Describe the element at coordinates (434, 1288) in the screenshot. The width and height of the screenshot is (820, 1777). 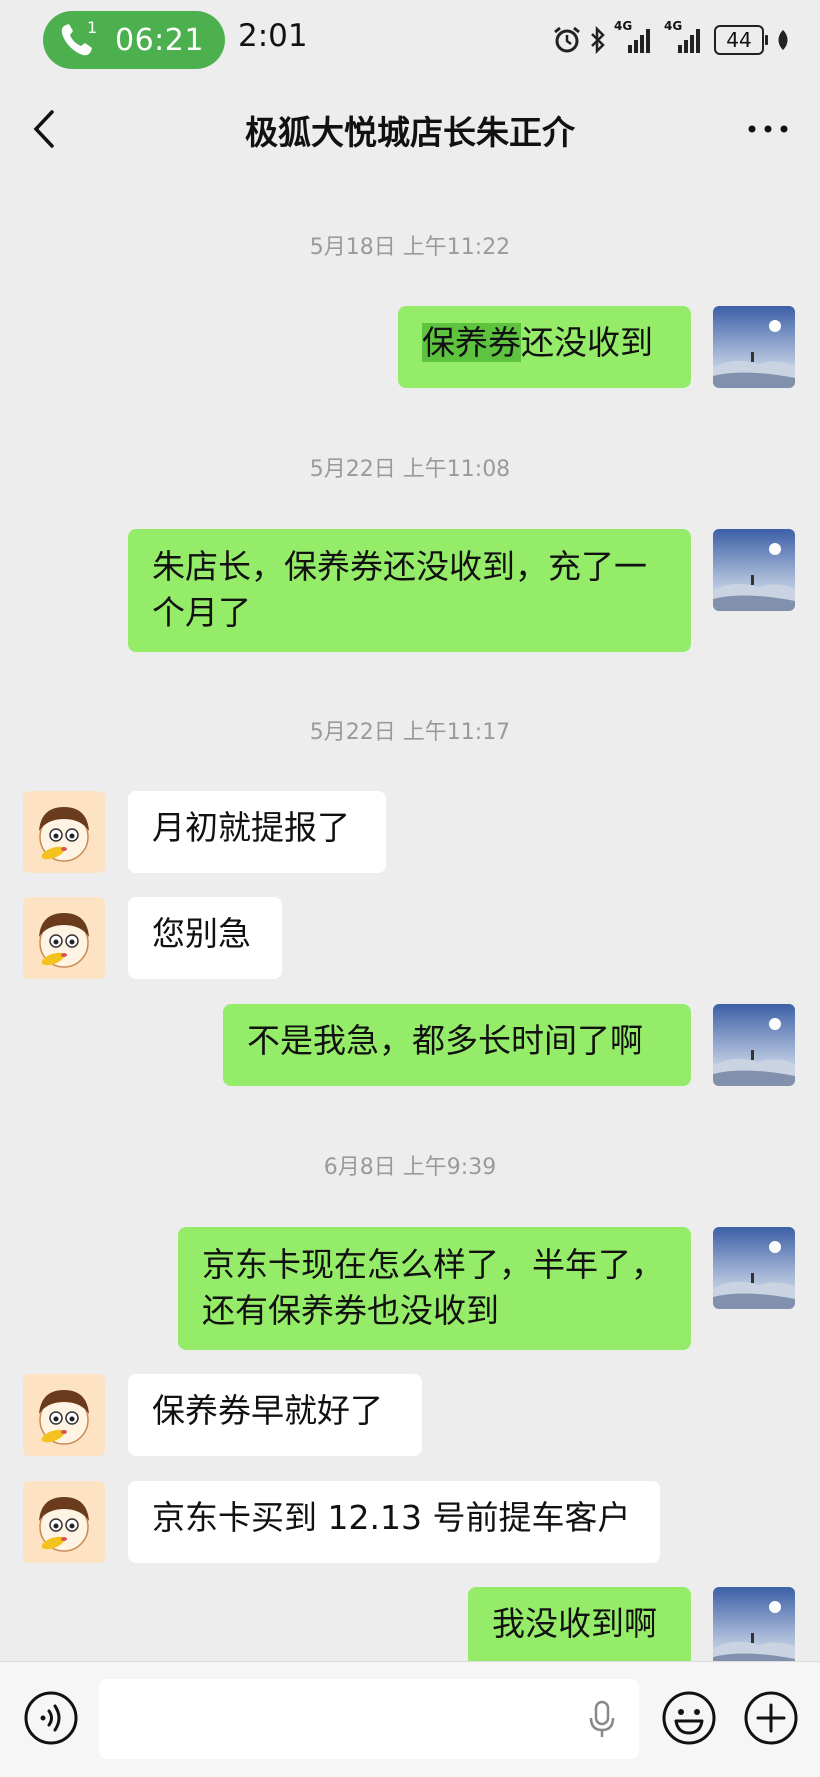
I see `sent-message-bubble: 京东卡现在怎么样了，半年了， 还有保养券也没收到` at that location.